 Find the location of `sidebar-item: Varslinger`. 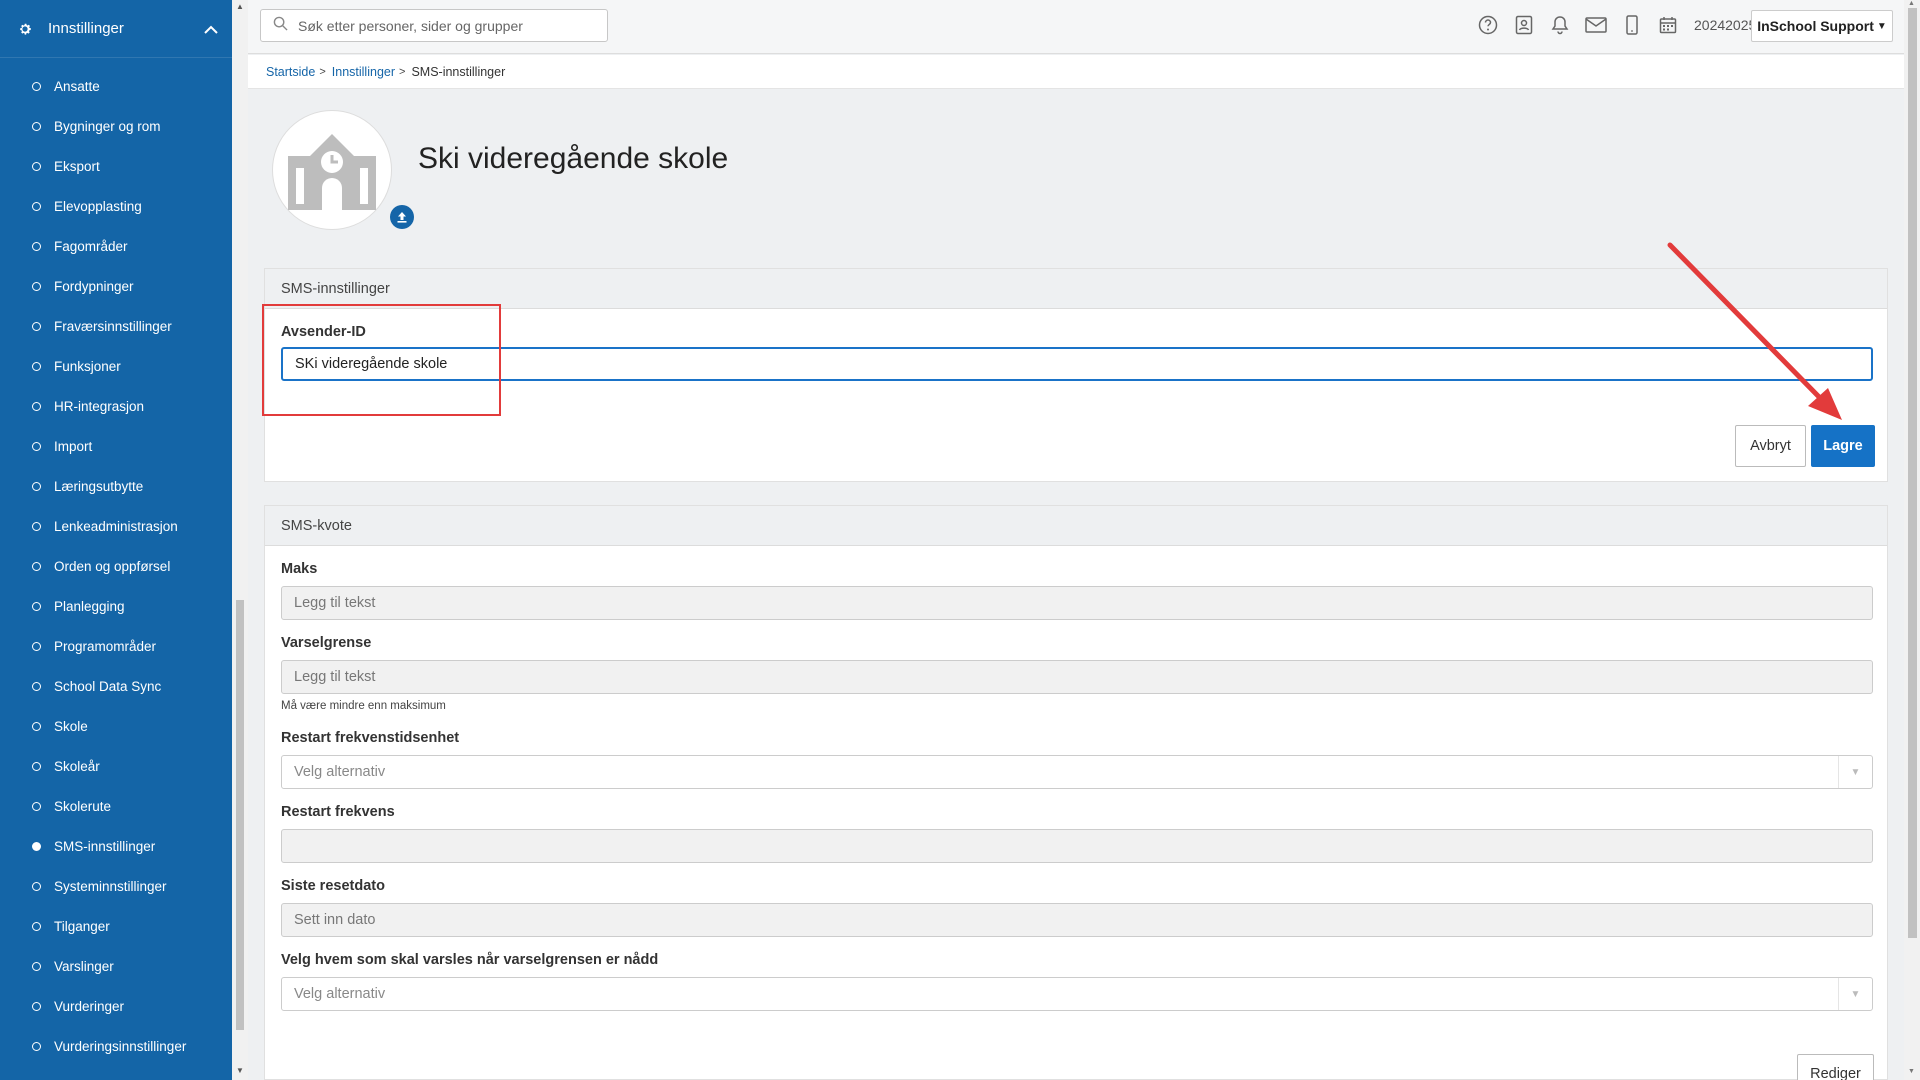

sidebar-item: Varslinger is located at coordinates (116, 966).